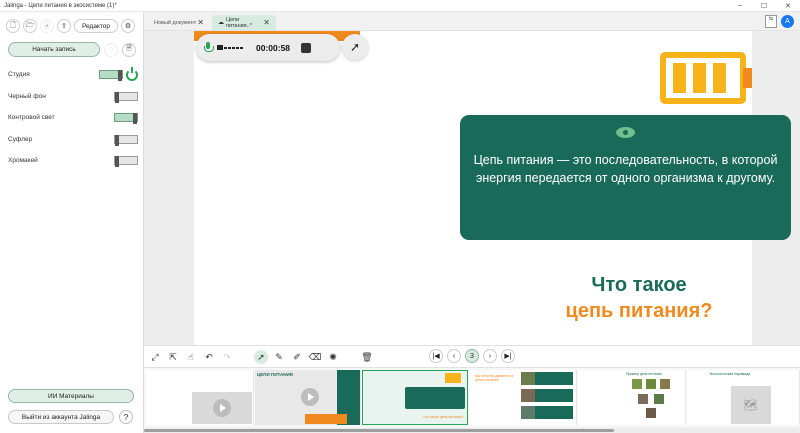 Image resolution: width=800 pixels, height=433 pixels. I want to click on teleprompter-toggle, so click(126, 140).